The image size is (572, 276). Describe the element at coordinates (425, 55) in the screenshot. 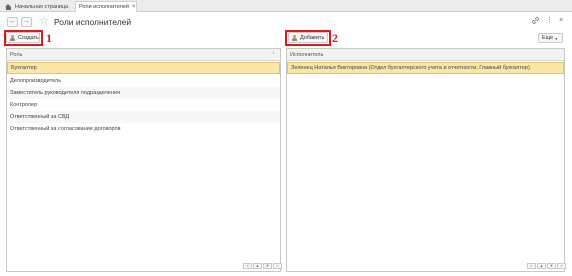

I see `executor-column-header: Исполнитель` at that location.